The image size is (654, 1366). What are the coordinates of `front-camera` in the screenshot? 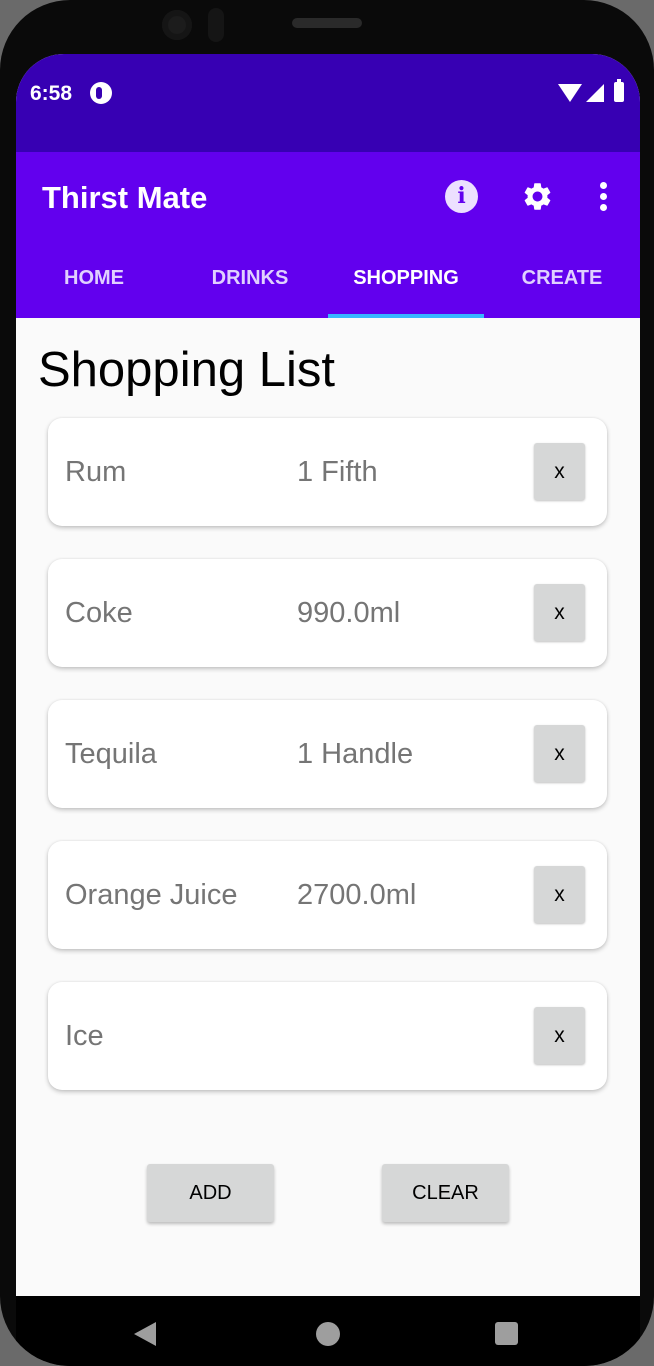 It's located at (177, 25).